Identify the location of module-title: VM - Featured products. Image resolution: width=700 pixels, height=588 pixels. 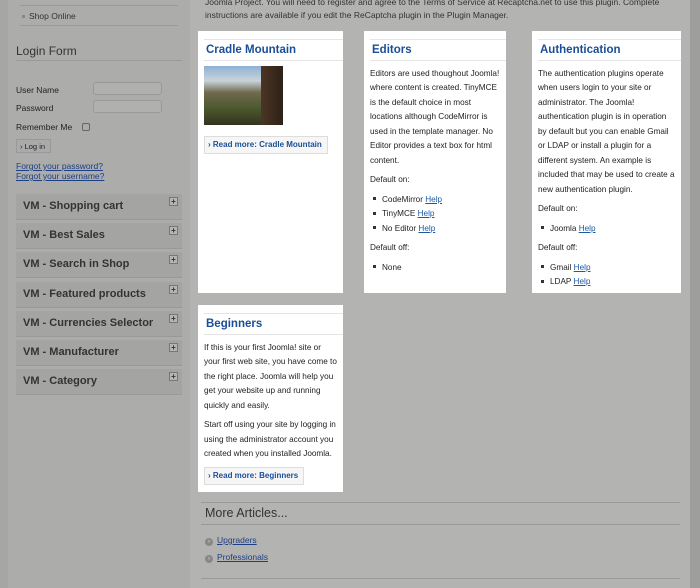
(84, 293).